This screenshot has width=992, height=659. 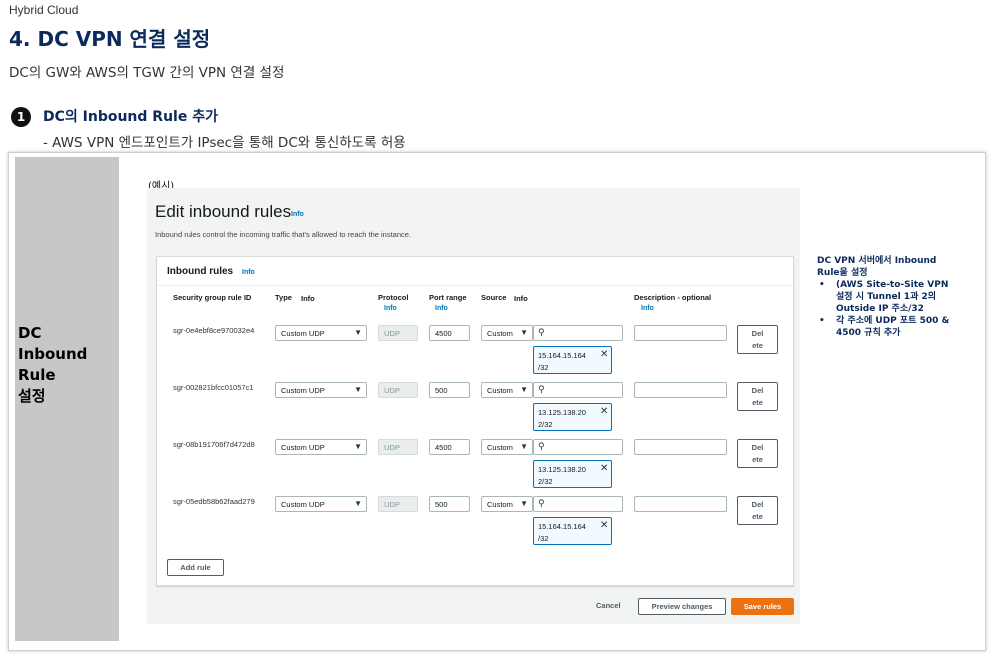 What do you see at coordinates (224, 143) in the screenshot?
I see `step-description: - AWS VPN 엔드포인트가 IPsec을 통해 DC와 통신하도록 허용` at bounding box center [224, 143].